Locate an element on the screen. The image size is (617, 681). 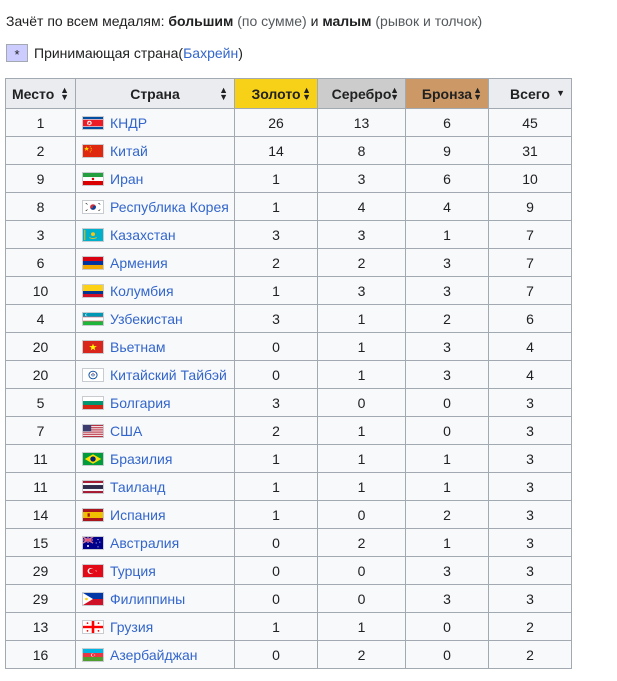
table-row: 29 Филиппины 0 0 3 3 is located at coordinates (288, 598).